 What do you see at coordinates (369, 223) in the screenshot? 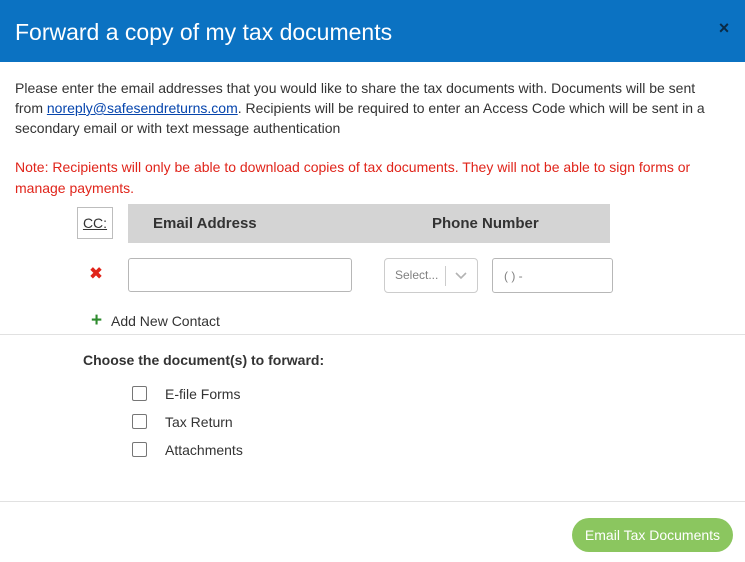
I see `contacts-table-header: Email Address Phone Number` at bounding box center [369, 223].